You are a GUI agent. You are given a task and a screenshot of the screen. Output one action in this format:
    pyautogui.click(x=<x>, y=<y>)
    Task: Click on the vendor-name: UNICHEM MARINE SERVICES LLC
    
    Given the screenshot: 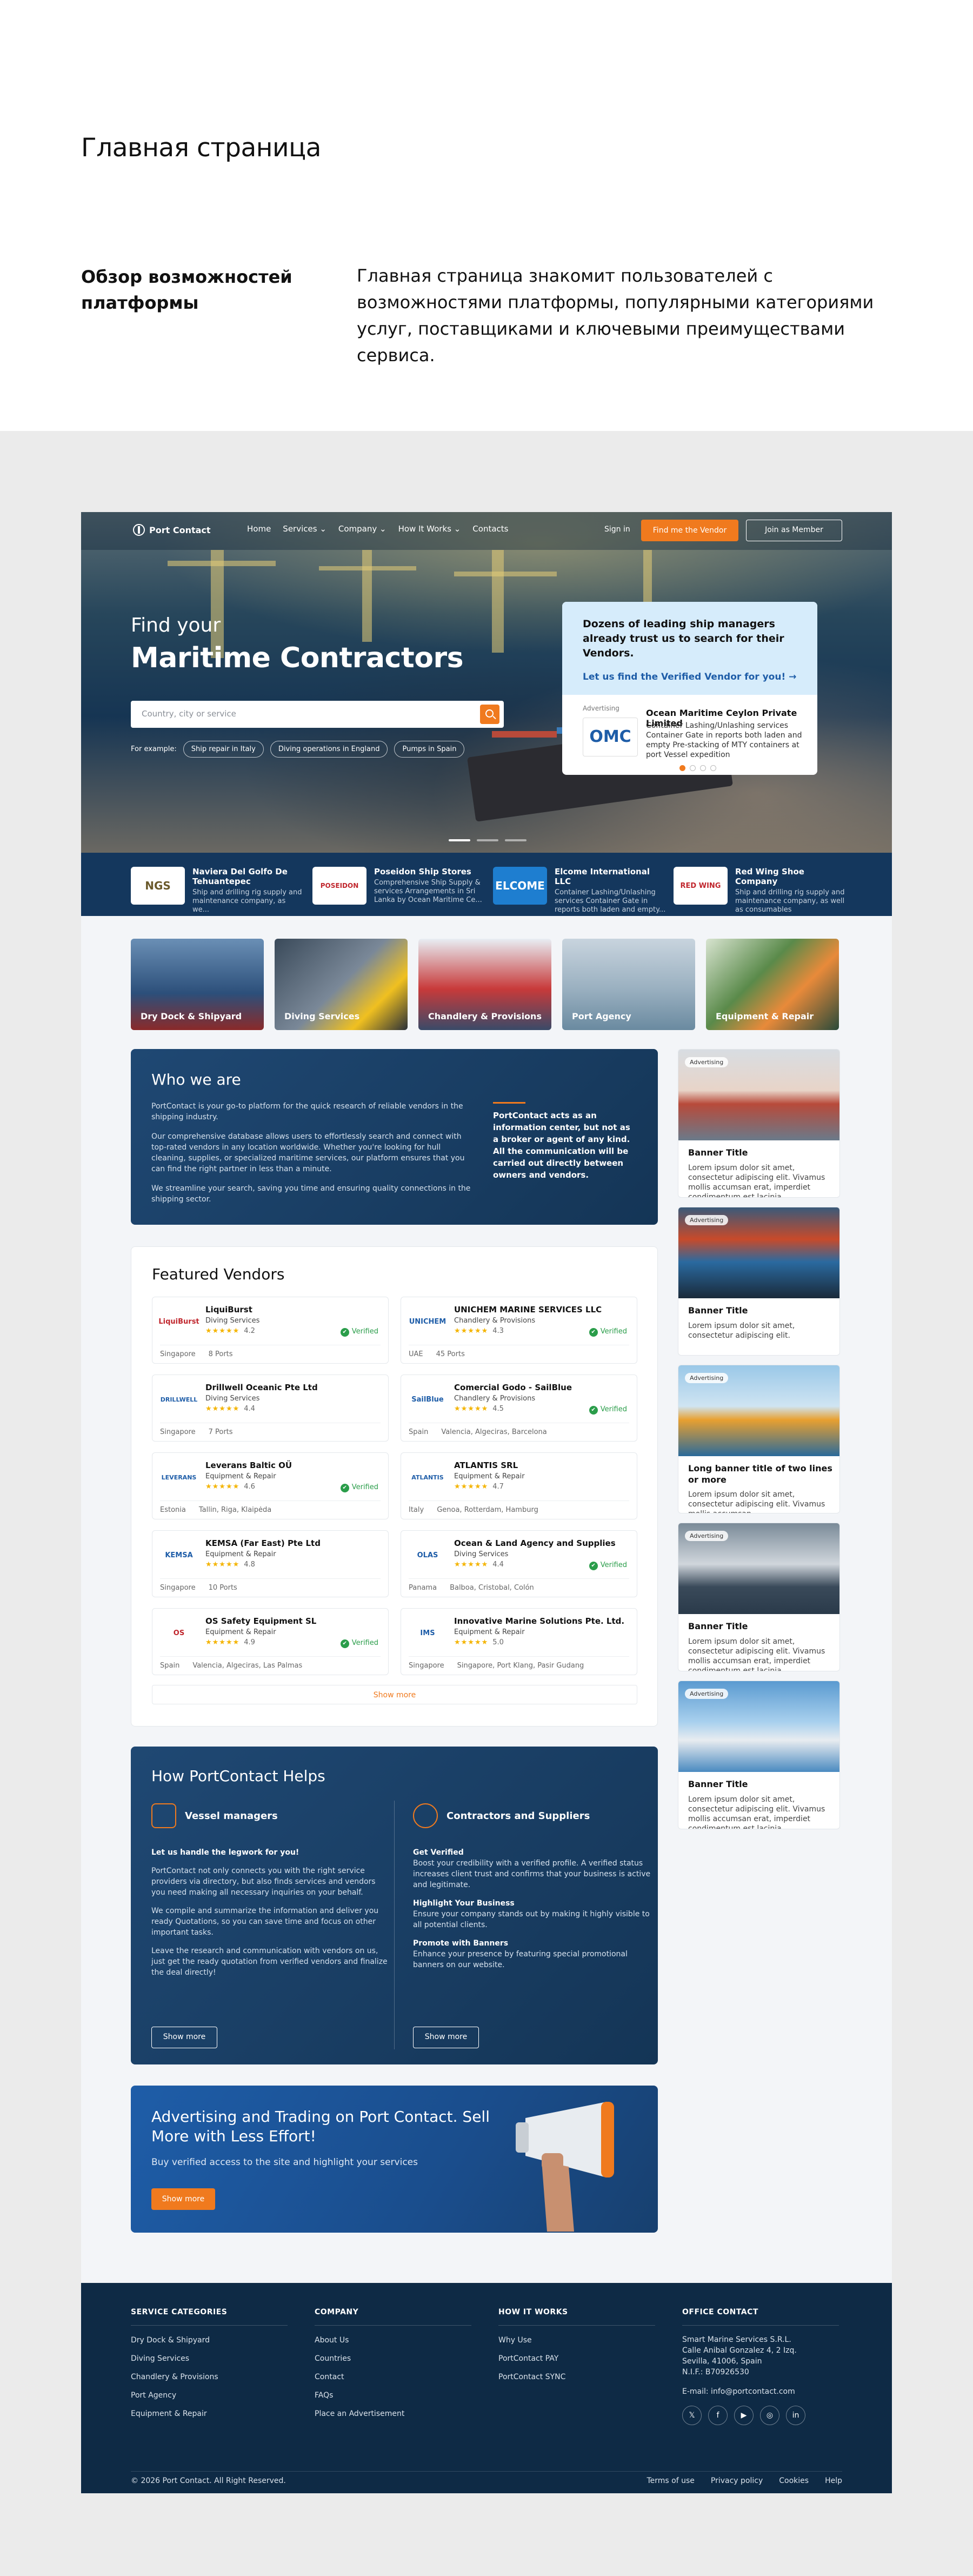 What is the action you would take?
    pyautogui.click(x=528, y=1309)
    